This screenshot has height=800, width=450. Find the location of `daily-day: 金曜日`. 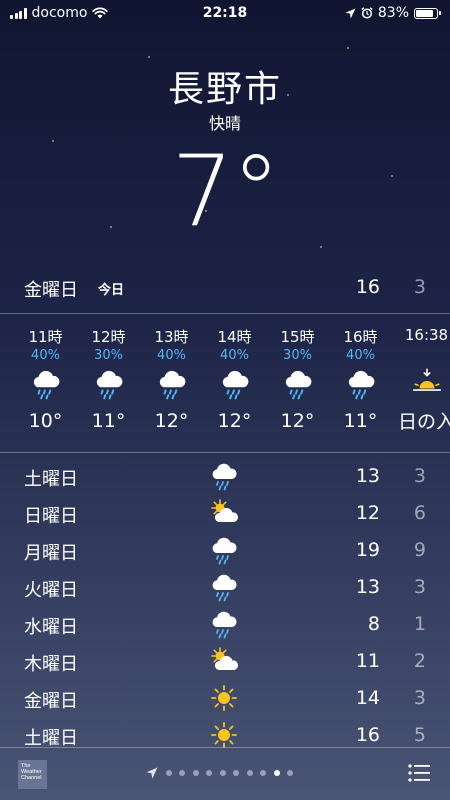

daily-day: 金曜日 is located at coordinates (51, 701).